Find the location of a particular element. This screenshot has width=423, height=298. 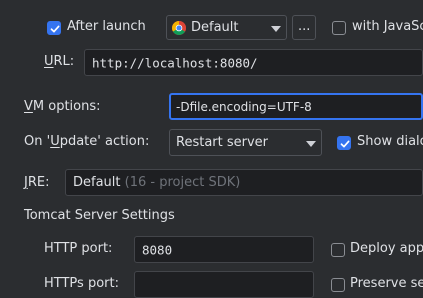

jre-value: Default (16 - project SDK) is located at coordinates (156, 182).